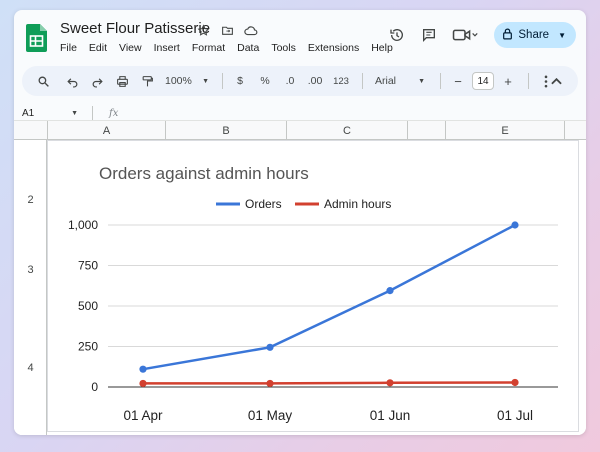 The image size is (600, 452). What do you see at coordinates (106, 131) in the screenshot?
I see `column-header-A: A` at bounding box center [106, 131].